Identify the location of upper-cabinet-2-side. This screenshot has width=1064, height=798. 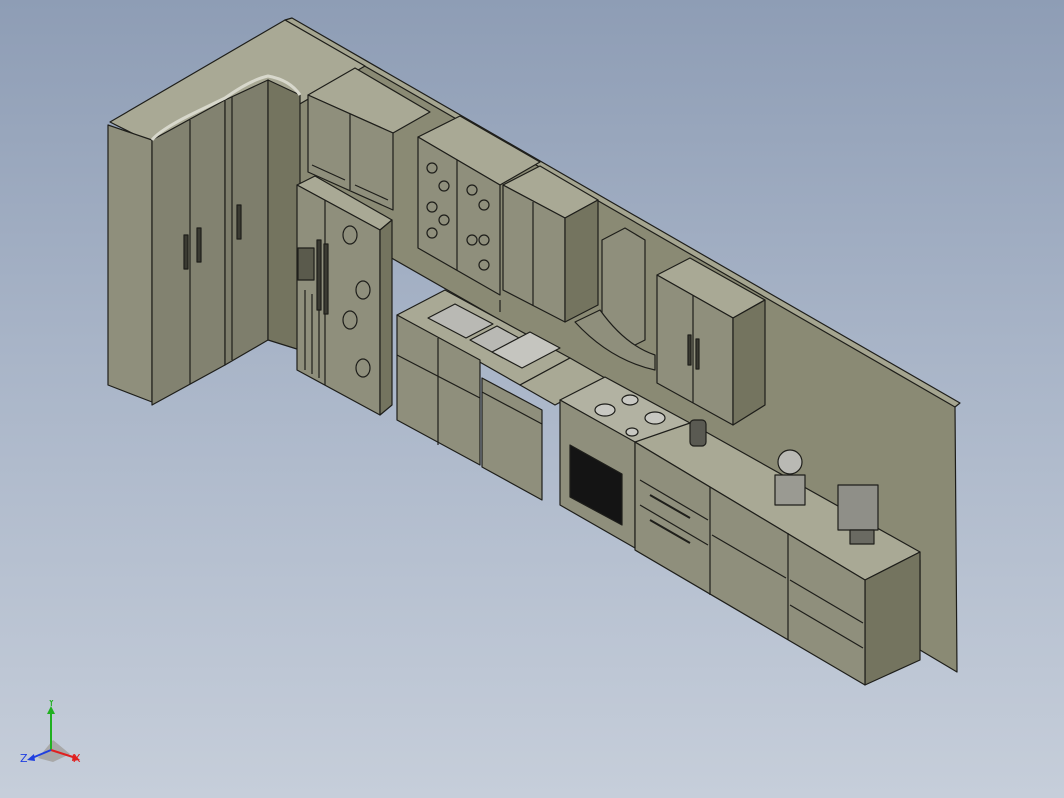
(581, 261).